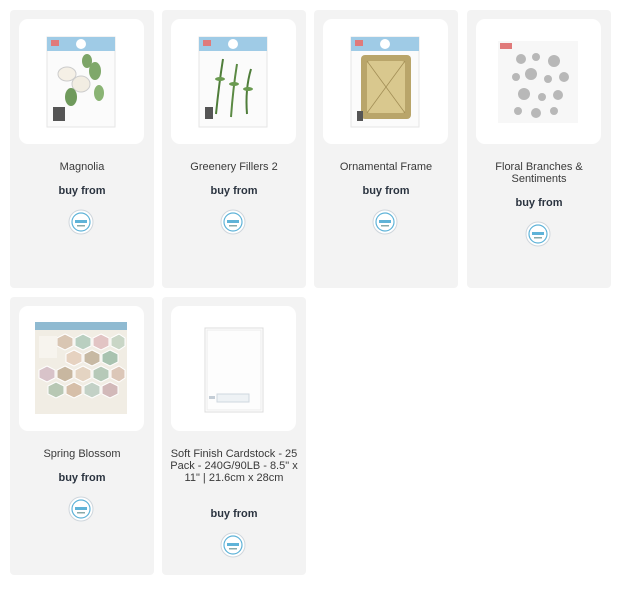 This screenshot has width=620, height=596. Describe the element at coordinates (539, 173) in the screenshot. I see `product-name: Floral Branches & Sentiments` at that location.